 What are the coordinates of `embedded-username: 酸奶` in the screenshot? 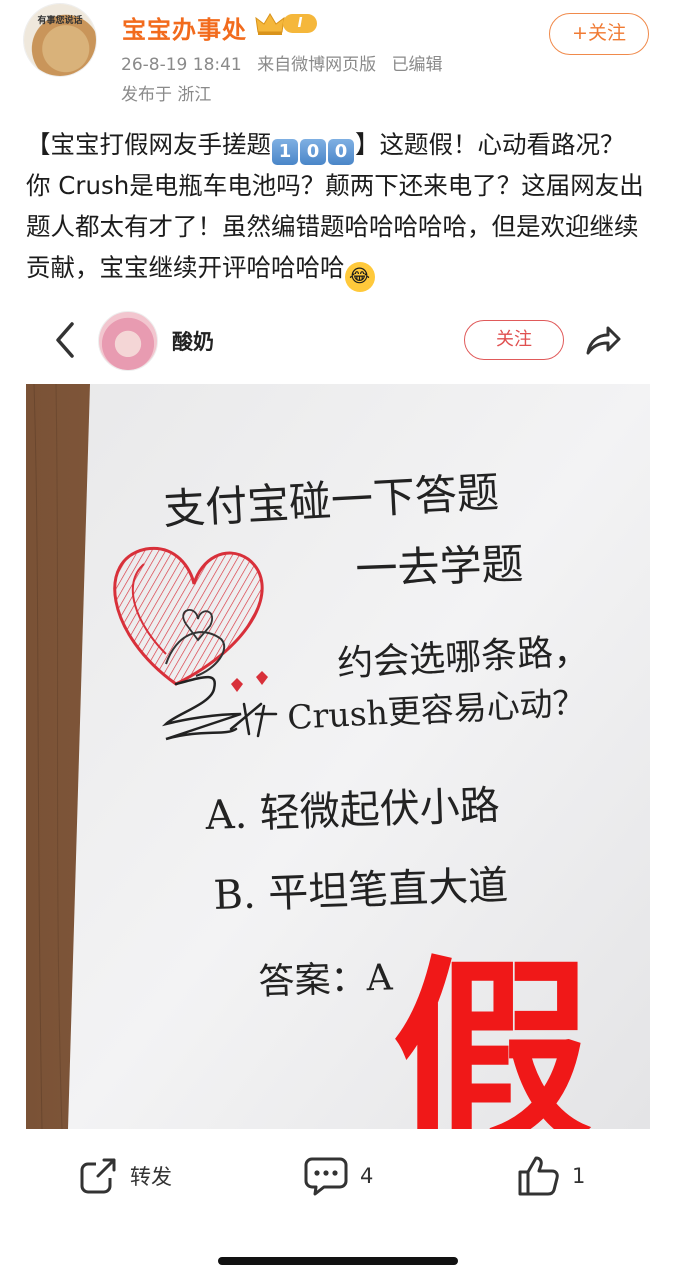 It's located at (193, 342).